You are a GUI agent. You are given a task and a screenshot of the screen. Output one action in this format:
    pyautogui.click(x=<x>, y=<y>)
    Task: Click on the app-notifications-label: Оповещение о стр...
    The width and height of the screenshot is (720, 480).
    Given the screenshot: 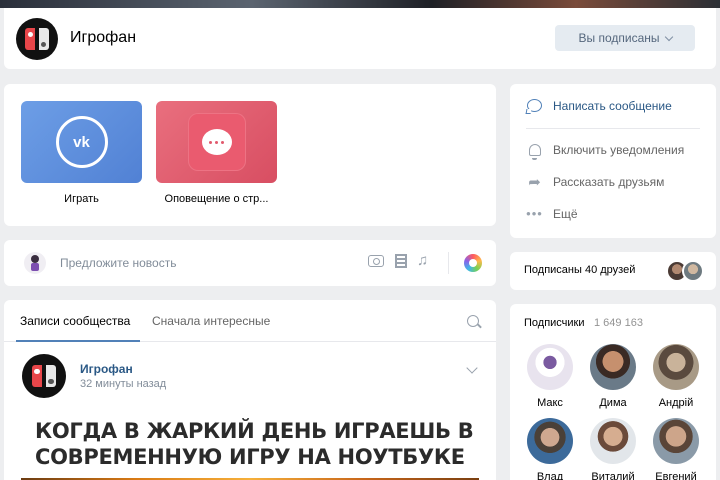 What is the action you would take?
    pyautogui.click(x=216, y=199)
    